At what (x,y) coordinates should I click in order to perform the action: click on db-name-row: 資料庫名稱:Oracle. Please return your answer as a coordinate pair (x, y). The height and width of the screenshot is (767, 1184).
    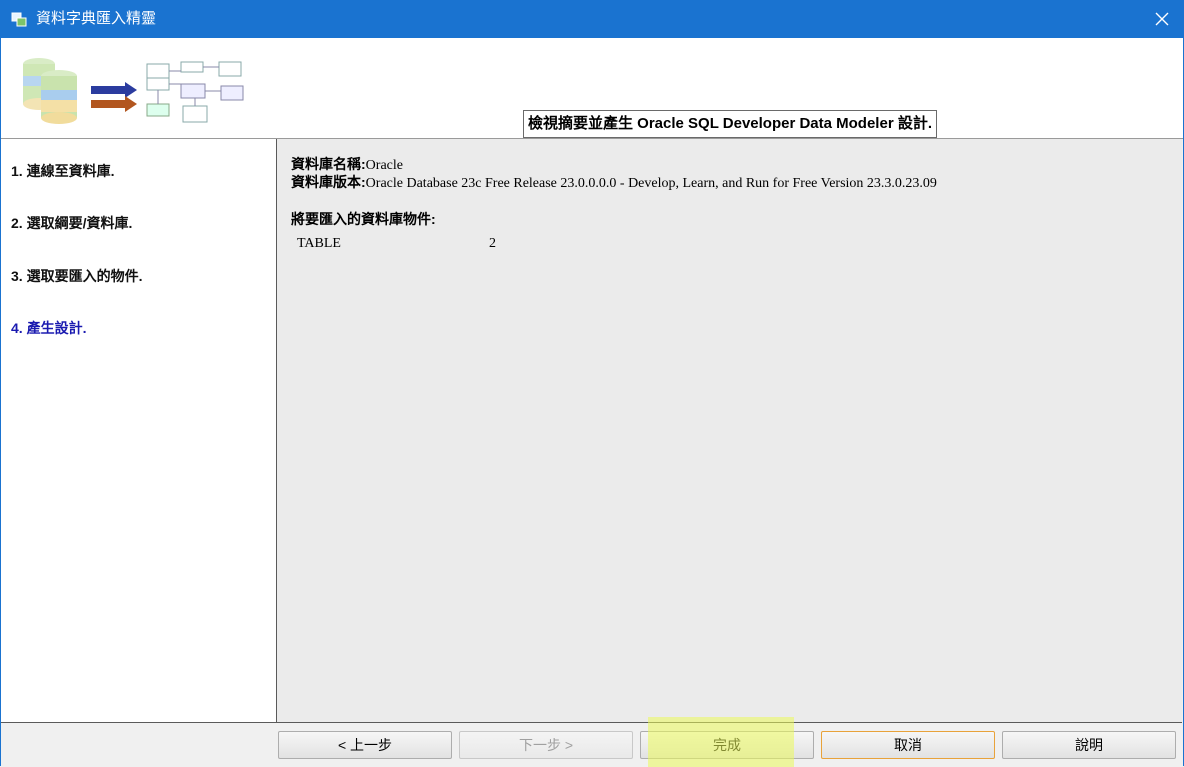
    Looking at the image, I should click on (347, 165).